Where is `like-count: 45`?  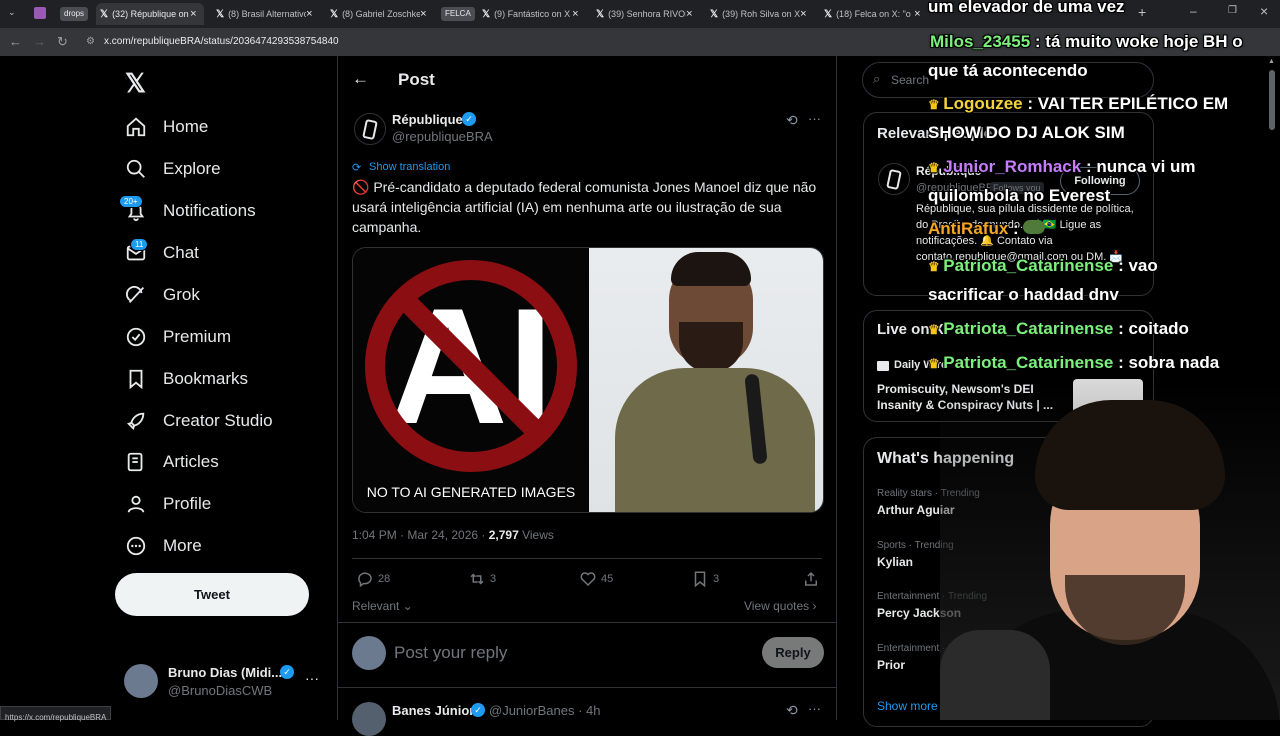
like-count: 45 is located at coordinates (607, 579).